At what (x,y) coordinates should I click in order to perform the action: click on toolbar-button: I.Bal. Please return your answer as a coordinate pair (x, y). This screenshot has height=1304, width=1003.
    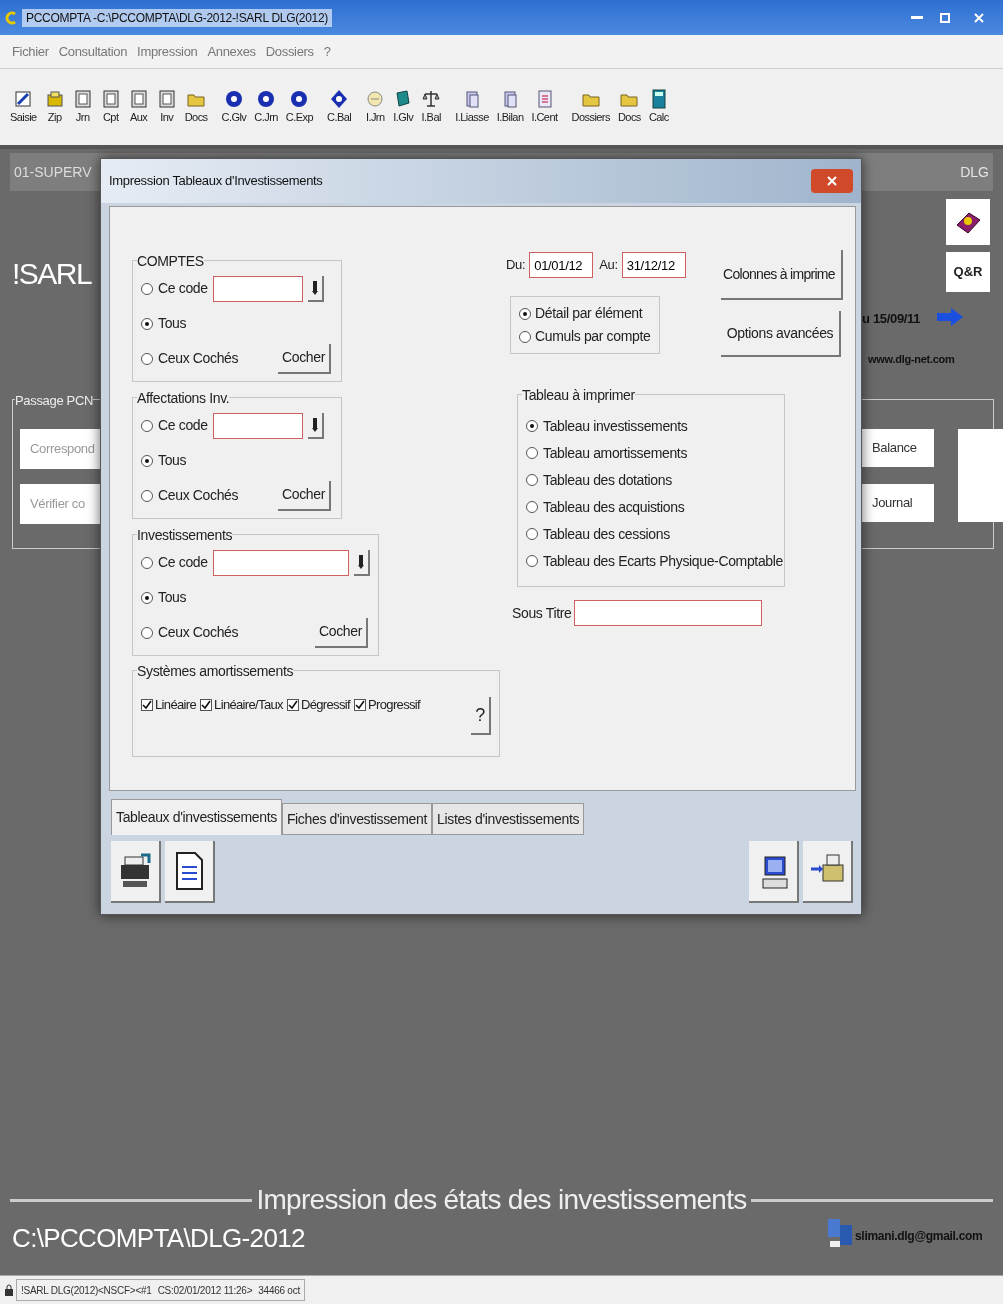
    Looking at the image, I should click on (431, 107).